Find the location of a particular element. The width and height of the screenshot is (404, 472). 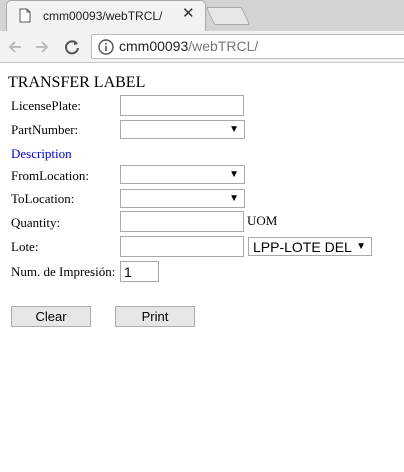

lote-input is located at coordinates (182, 246).